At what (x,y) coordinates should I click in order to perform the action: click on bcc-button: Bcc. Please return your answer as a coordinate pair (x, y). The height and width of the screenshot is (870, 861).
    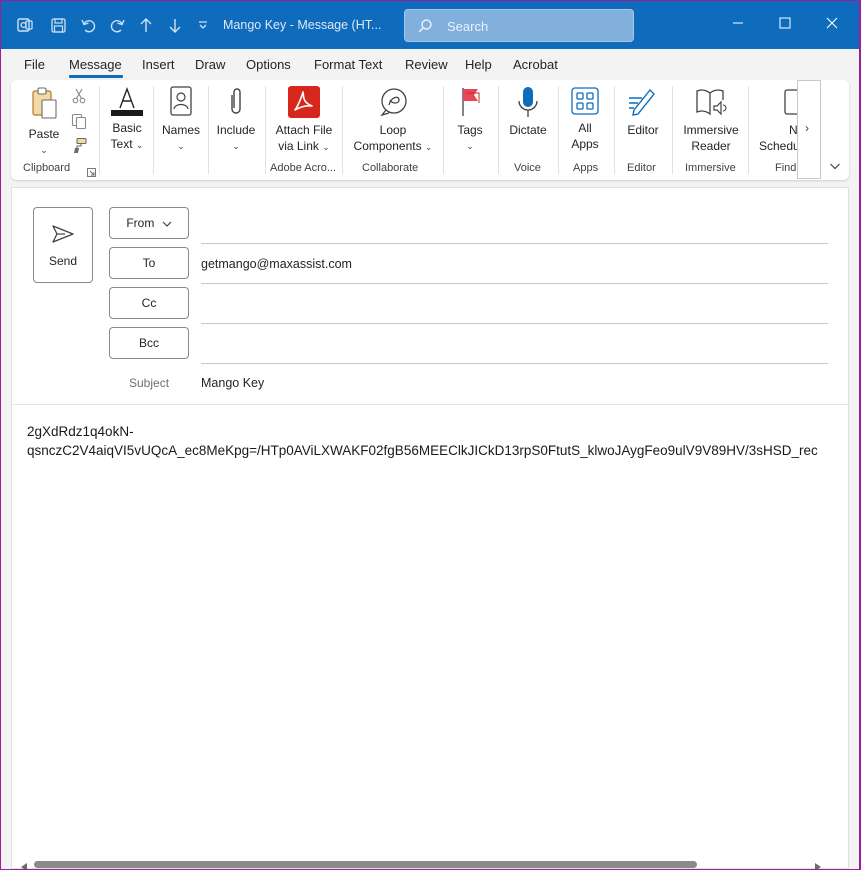
    Looking at the image, I should click on (149, 343).